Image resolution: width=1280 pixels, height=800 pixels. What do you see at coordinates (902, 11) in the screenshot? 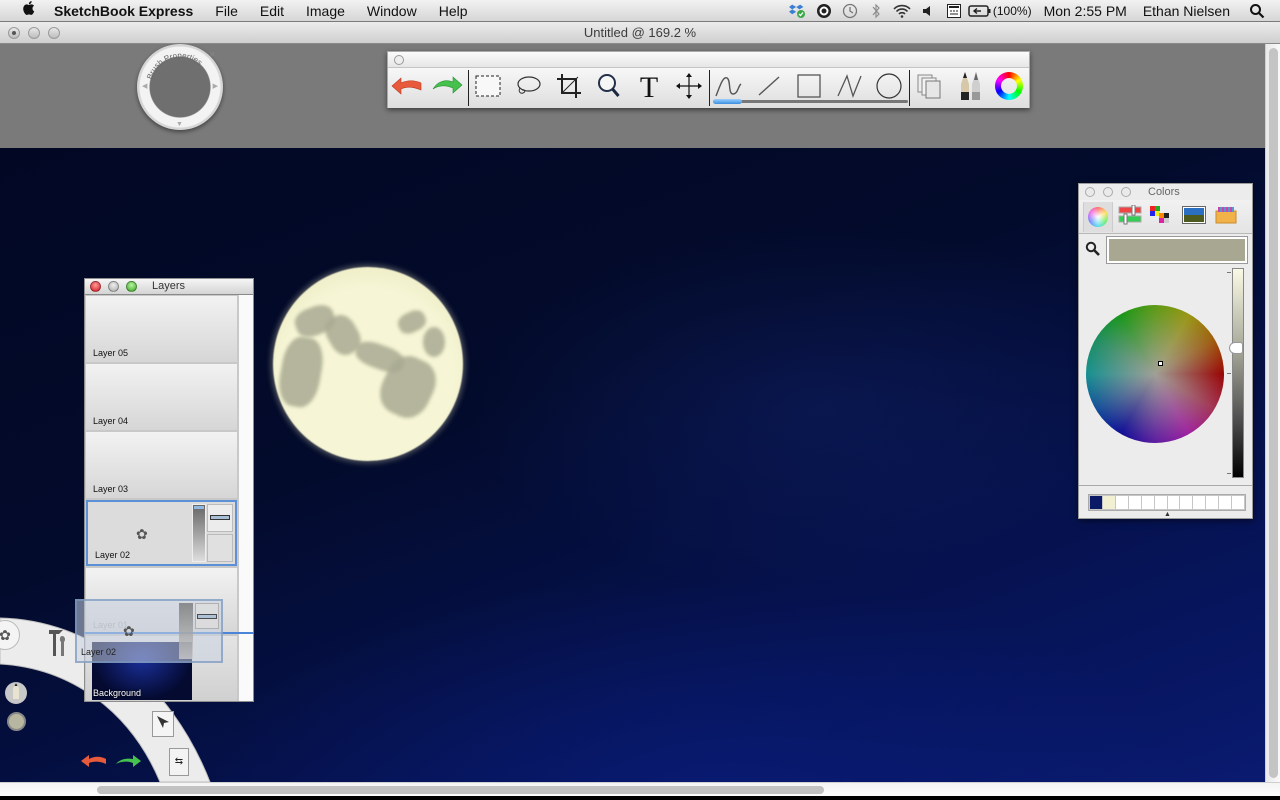
I see `wifi-icon` at bounding box center [902, 11].